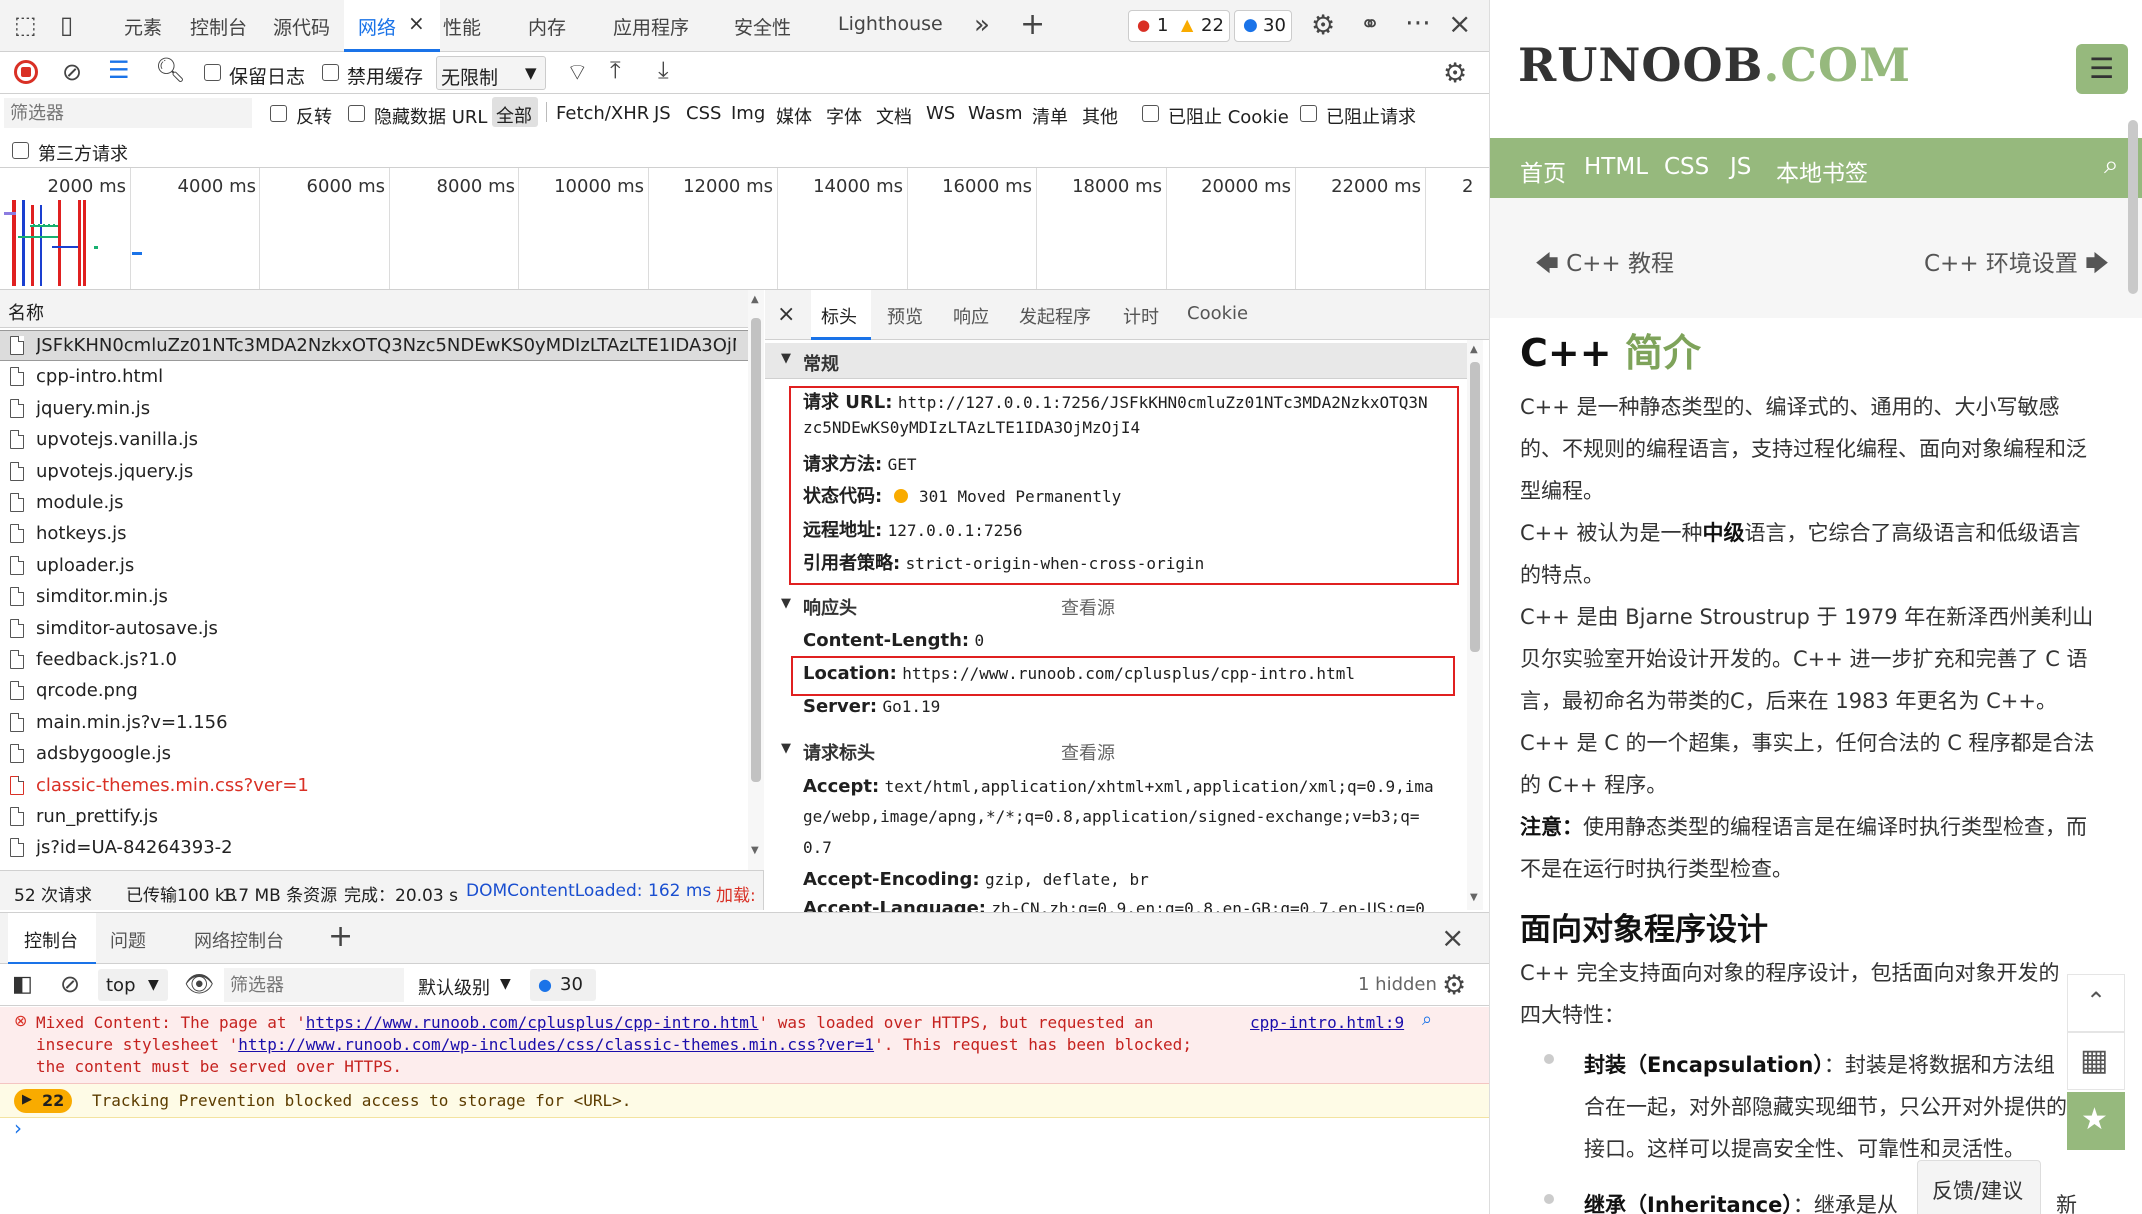 The height and width of the screenshot is (1214, 2142). I want to click on tab-timing: 计时, so click(1141, 316).